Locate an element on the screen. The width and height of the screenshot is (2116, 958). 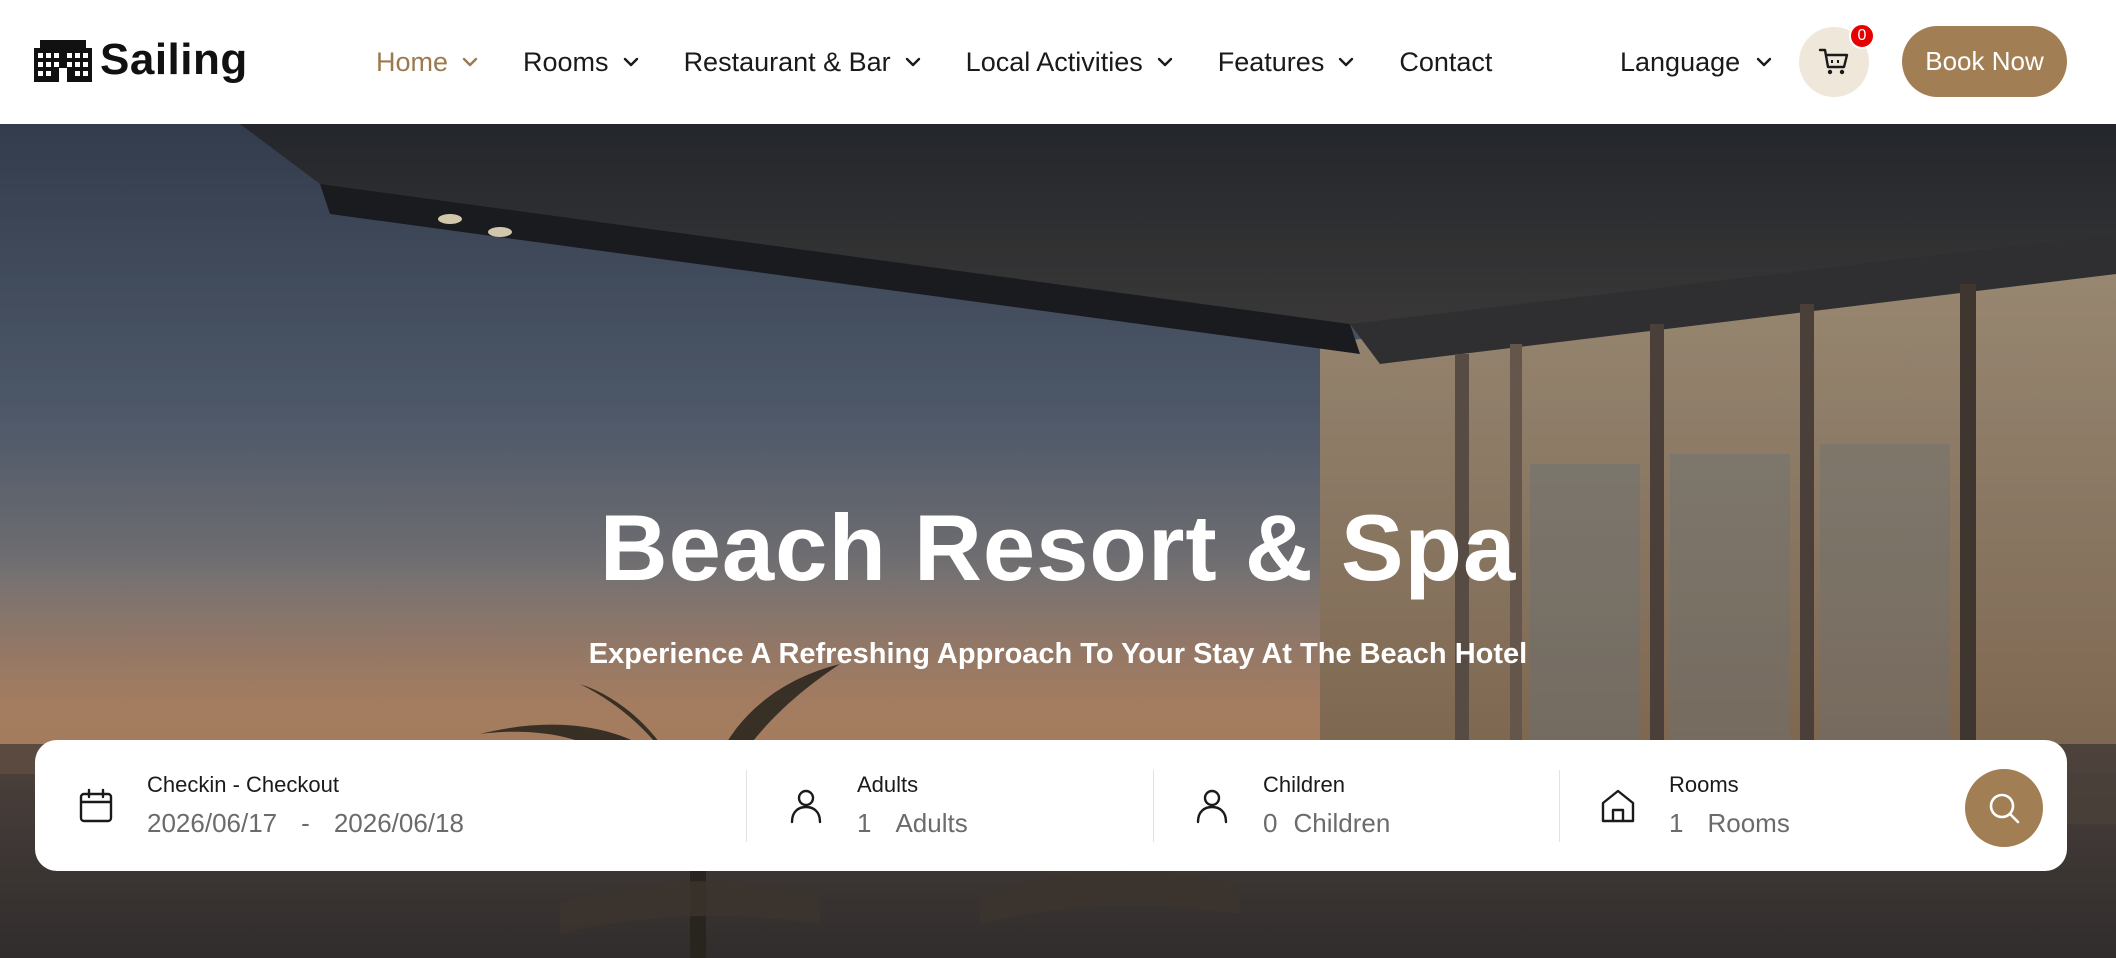
nav-label: Local Activities is located at coordinates (1054, 61).